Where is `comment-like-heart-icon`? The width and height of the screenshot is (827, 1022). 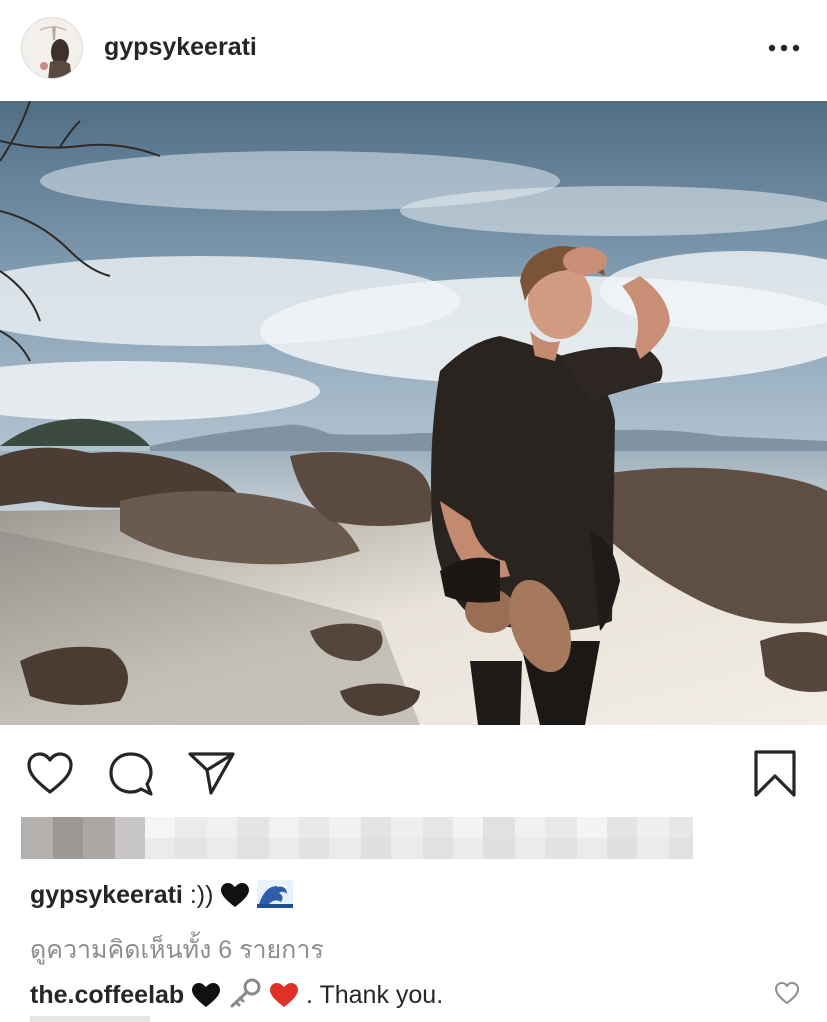
comment-like-heart-icon is located at coordinates (787, 995).